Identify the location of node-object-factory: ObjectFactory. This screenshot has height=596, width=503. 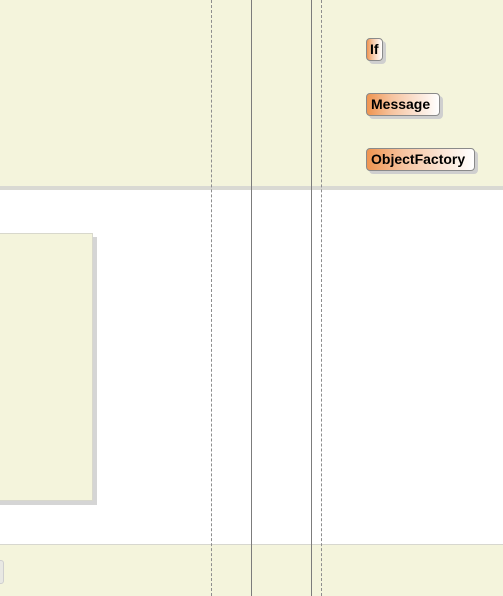
(420, 159).